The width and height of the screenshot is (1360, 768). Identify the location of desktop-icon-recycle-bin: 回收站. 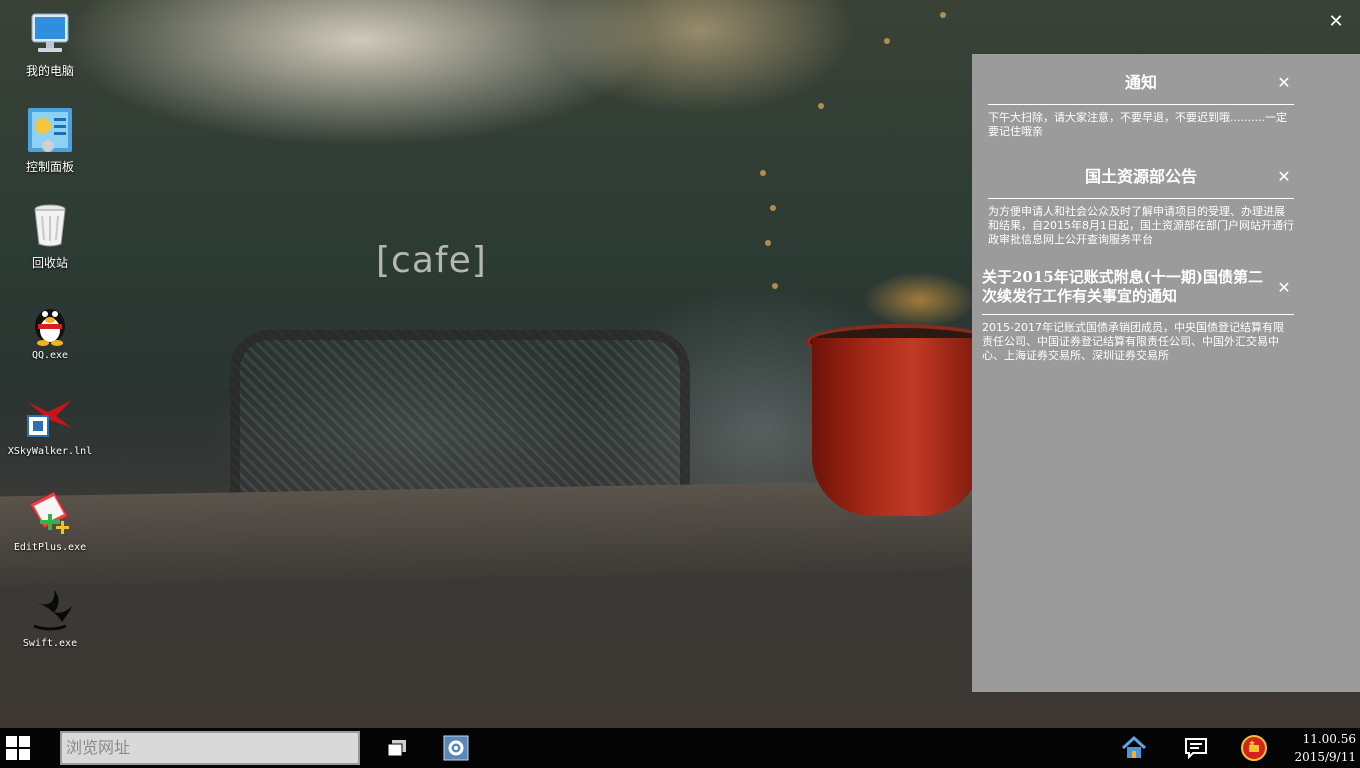
(50, 236).